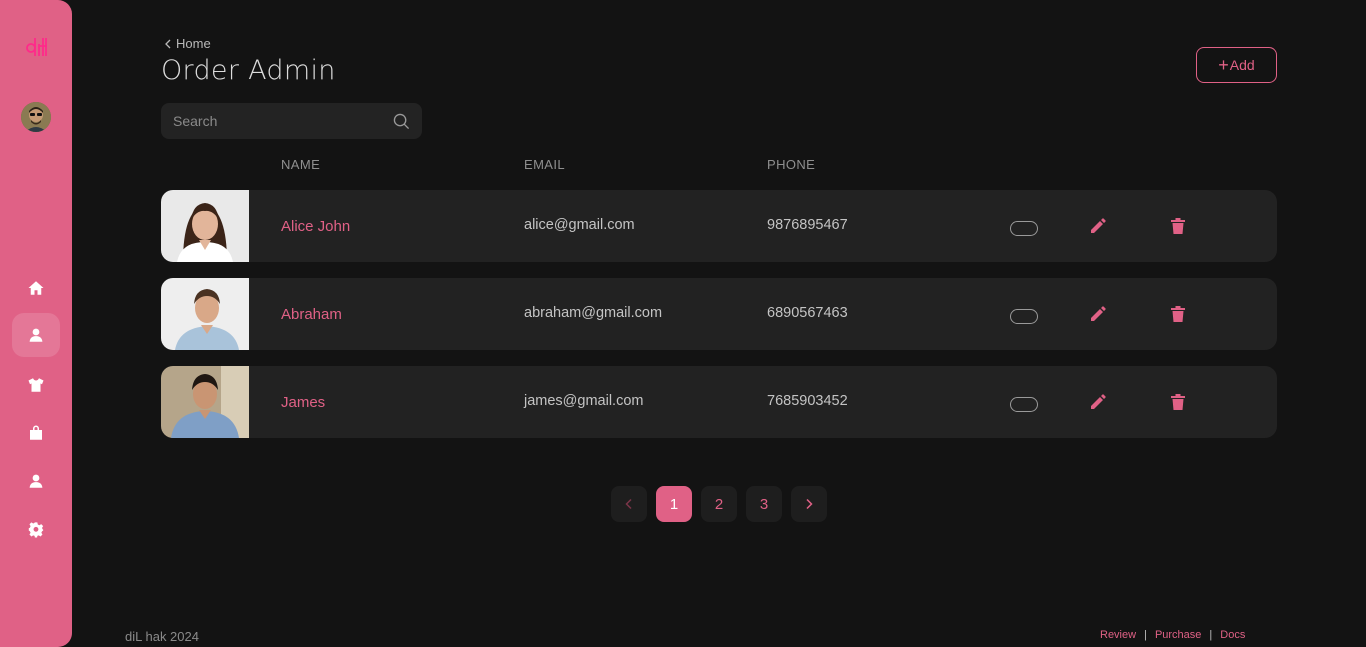  I want to click on user-phone: 9876895467, so click(807, 225).